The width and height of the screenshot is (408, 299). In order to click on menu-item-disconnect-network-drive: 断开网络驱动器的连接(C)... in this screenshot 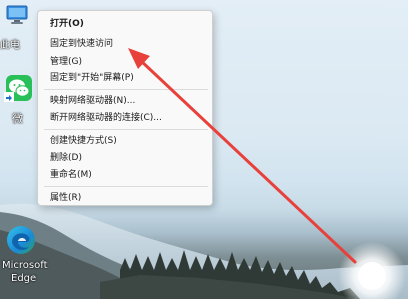, I will do `click(106, 118)`.